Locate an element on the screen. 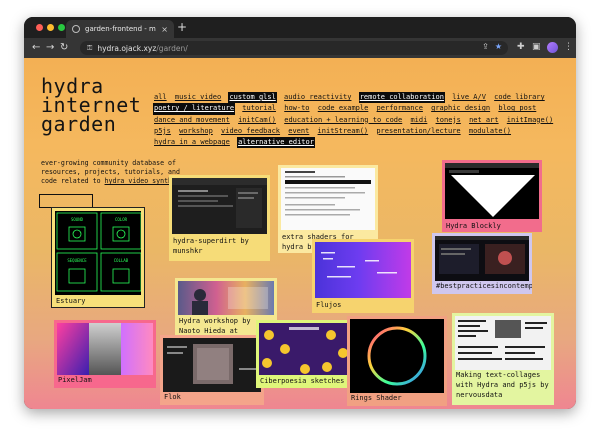 The width and height of the screenshot is (600, 442). tag-filter-link: midi is located at coordinates (418, 120).